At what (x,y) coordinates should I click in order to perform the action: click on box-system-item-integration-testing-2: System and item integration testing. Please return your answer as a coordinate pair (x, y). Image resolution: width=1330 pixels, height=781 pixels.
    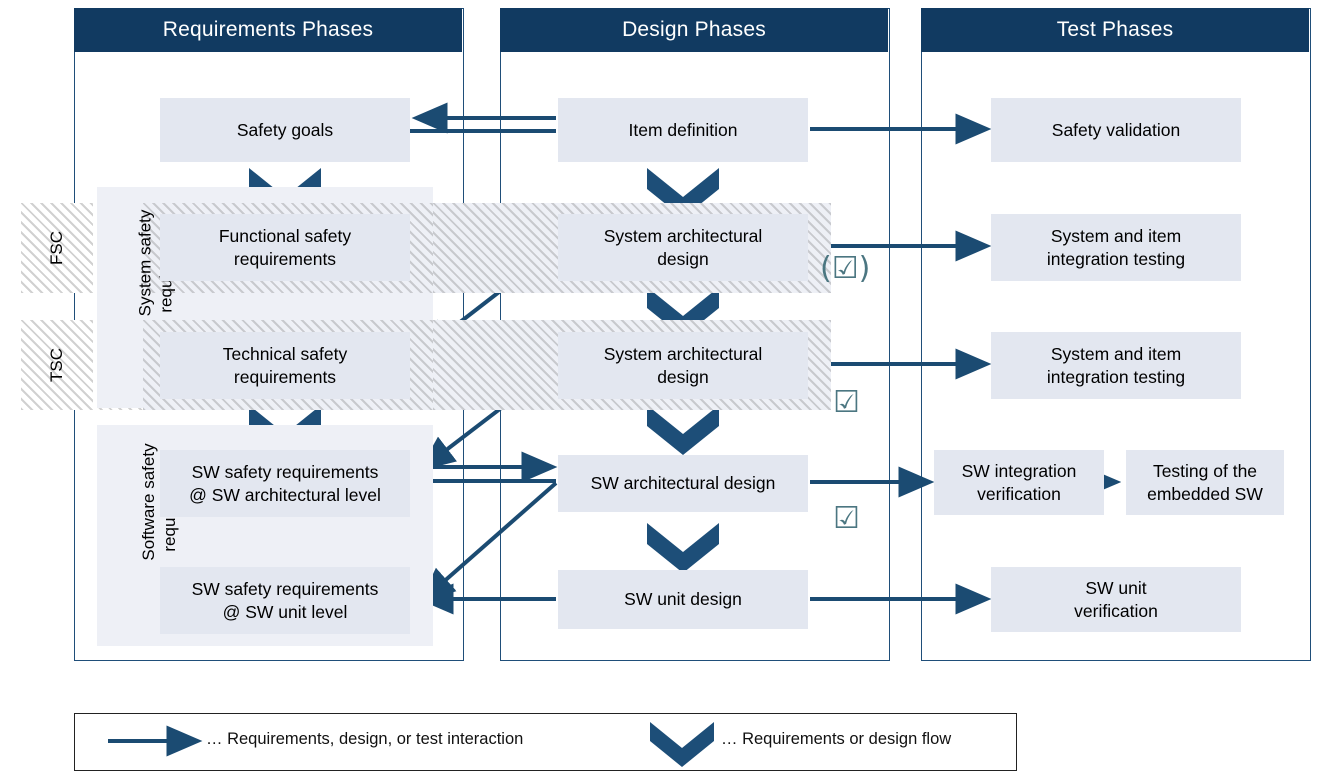
    Looking at the image, I should click on (1116, 365).